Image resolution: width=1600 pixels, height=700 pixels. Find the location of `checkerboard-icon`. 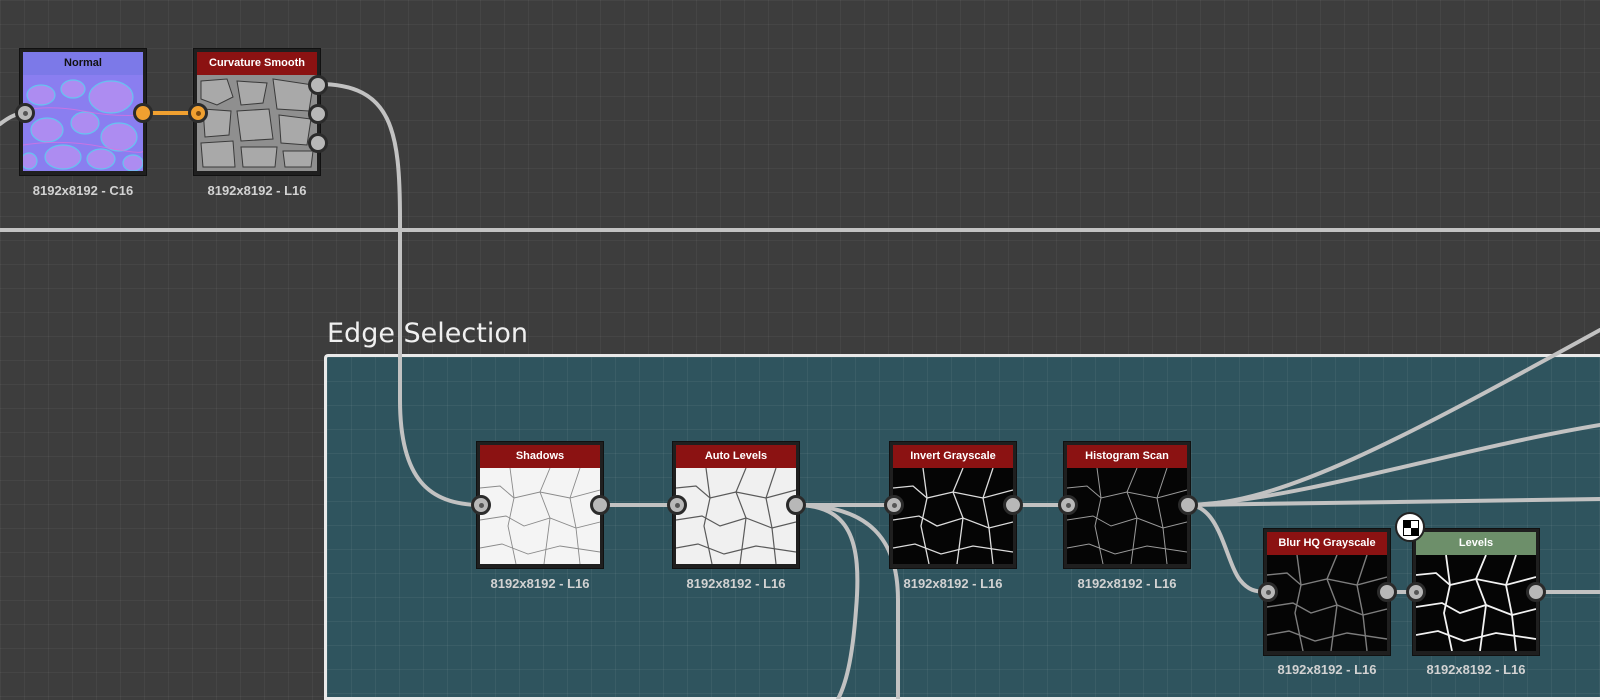

checkerboard-icon is located at coordinates (1410, 527).